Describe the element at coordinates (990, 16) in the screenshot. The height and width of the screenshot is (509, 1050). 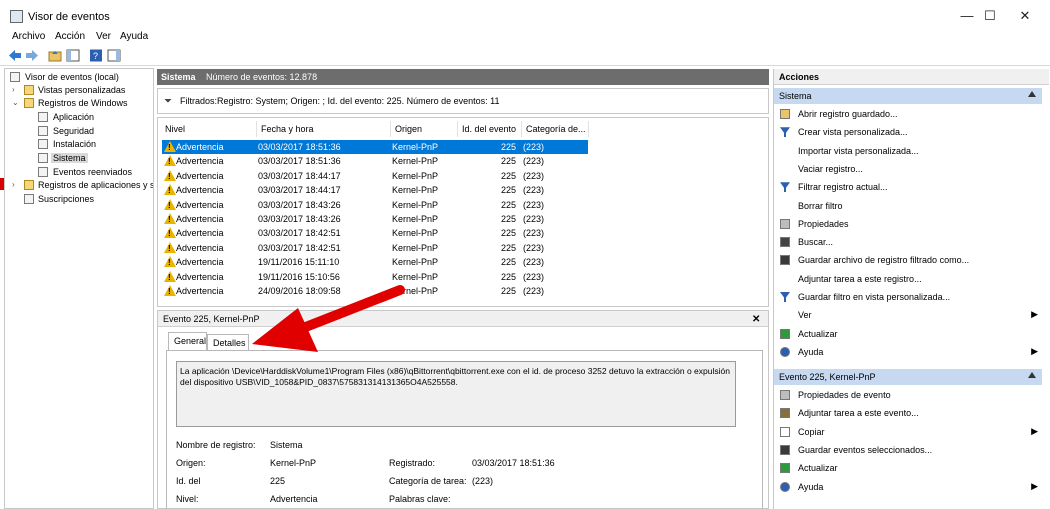
I see `maximize-button: ☐` at that location.